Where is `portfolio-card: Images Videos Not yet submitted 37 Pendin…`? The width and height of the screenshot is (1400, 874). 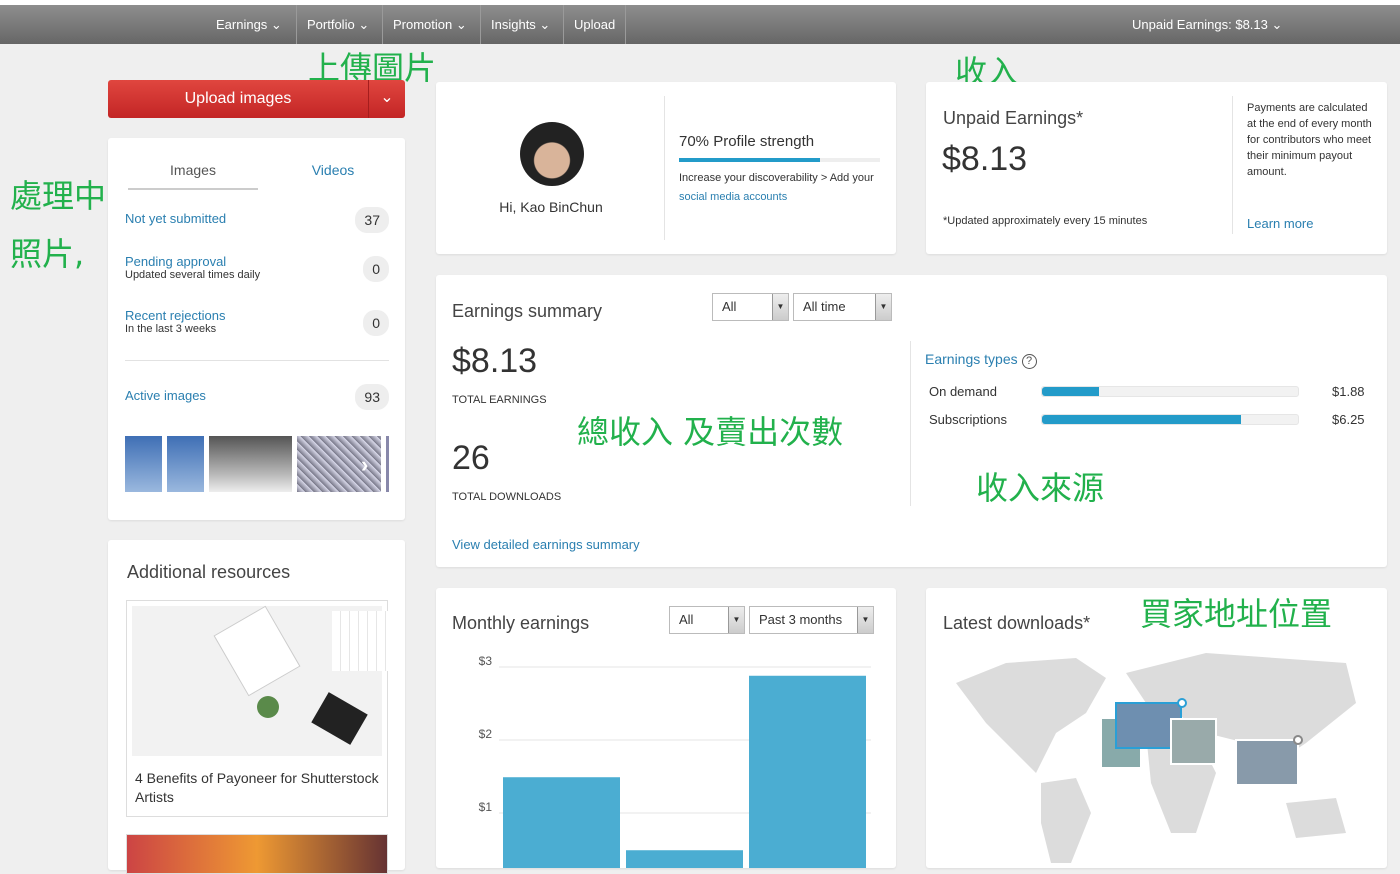
portfolio-card: Images Videos Not yet submitted 37 Pendin… is located at coordinates (256, 329).